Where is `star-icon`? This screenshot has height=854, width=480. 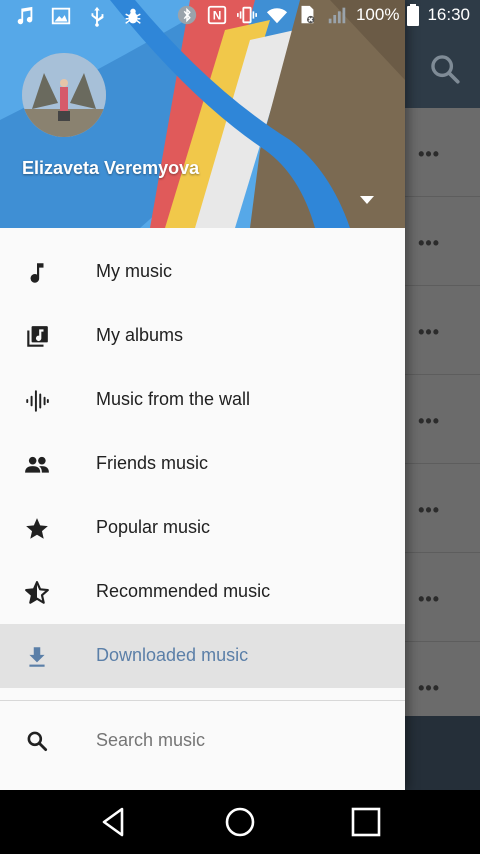 star-icon is located at coordinates (37, 528).